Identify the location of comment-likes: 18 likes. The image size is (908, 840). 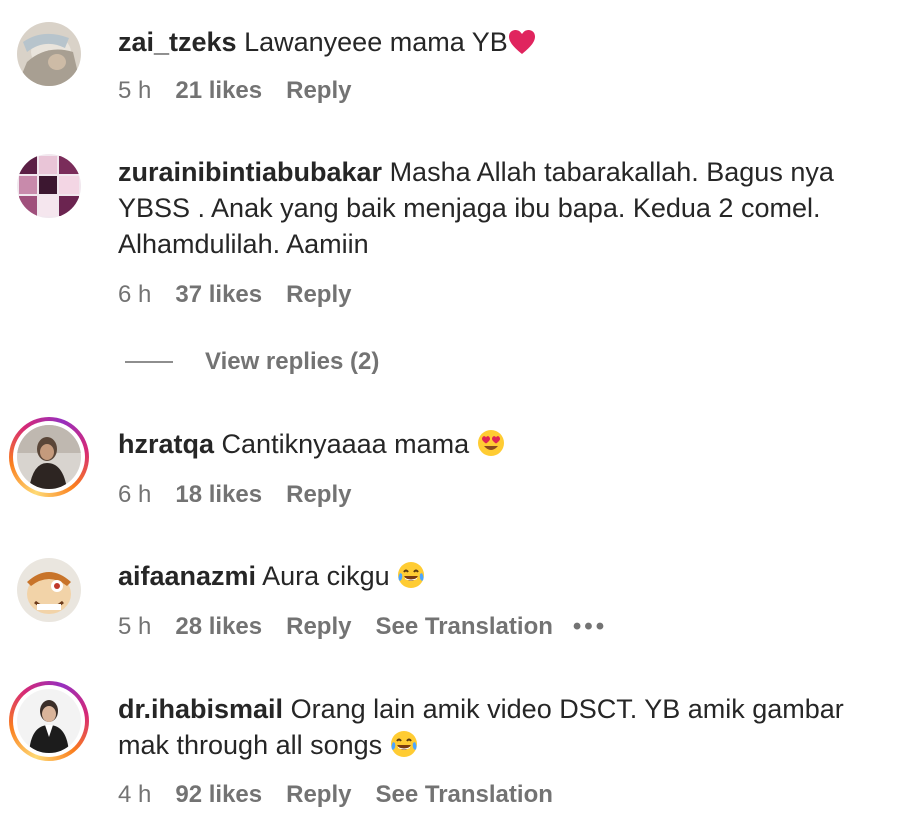
(218, 495).